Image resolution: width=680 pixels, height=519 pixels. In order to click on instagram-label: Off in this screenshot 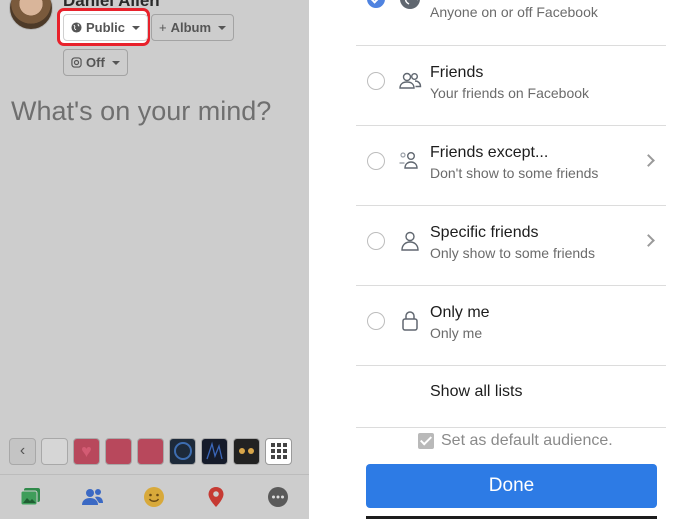, I will do `click(95, 62)`.